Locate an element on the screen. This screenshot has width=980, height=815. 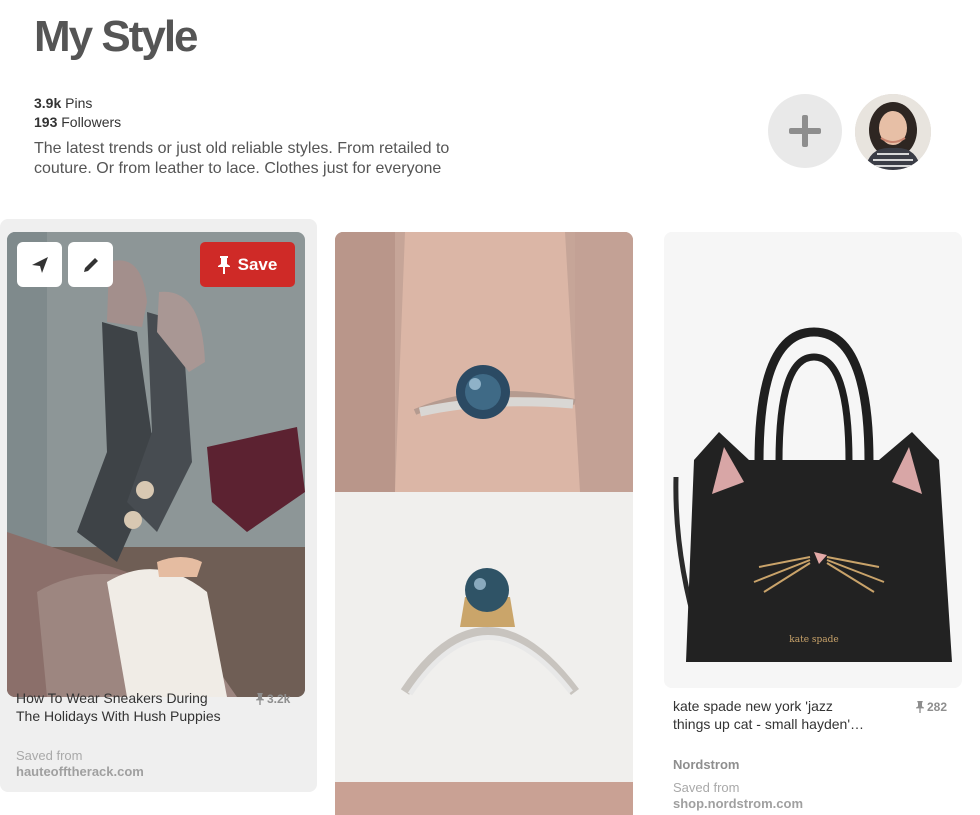
edit-pin-button is located at coordinates (90, 264).